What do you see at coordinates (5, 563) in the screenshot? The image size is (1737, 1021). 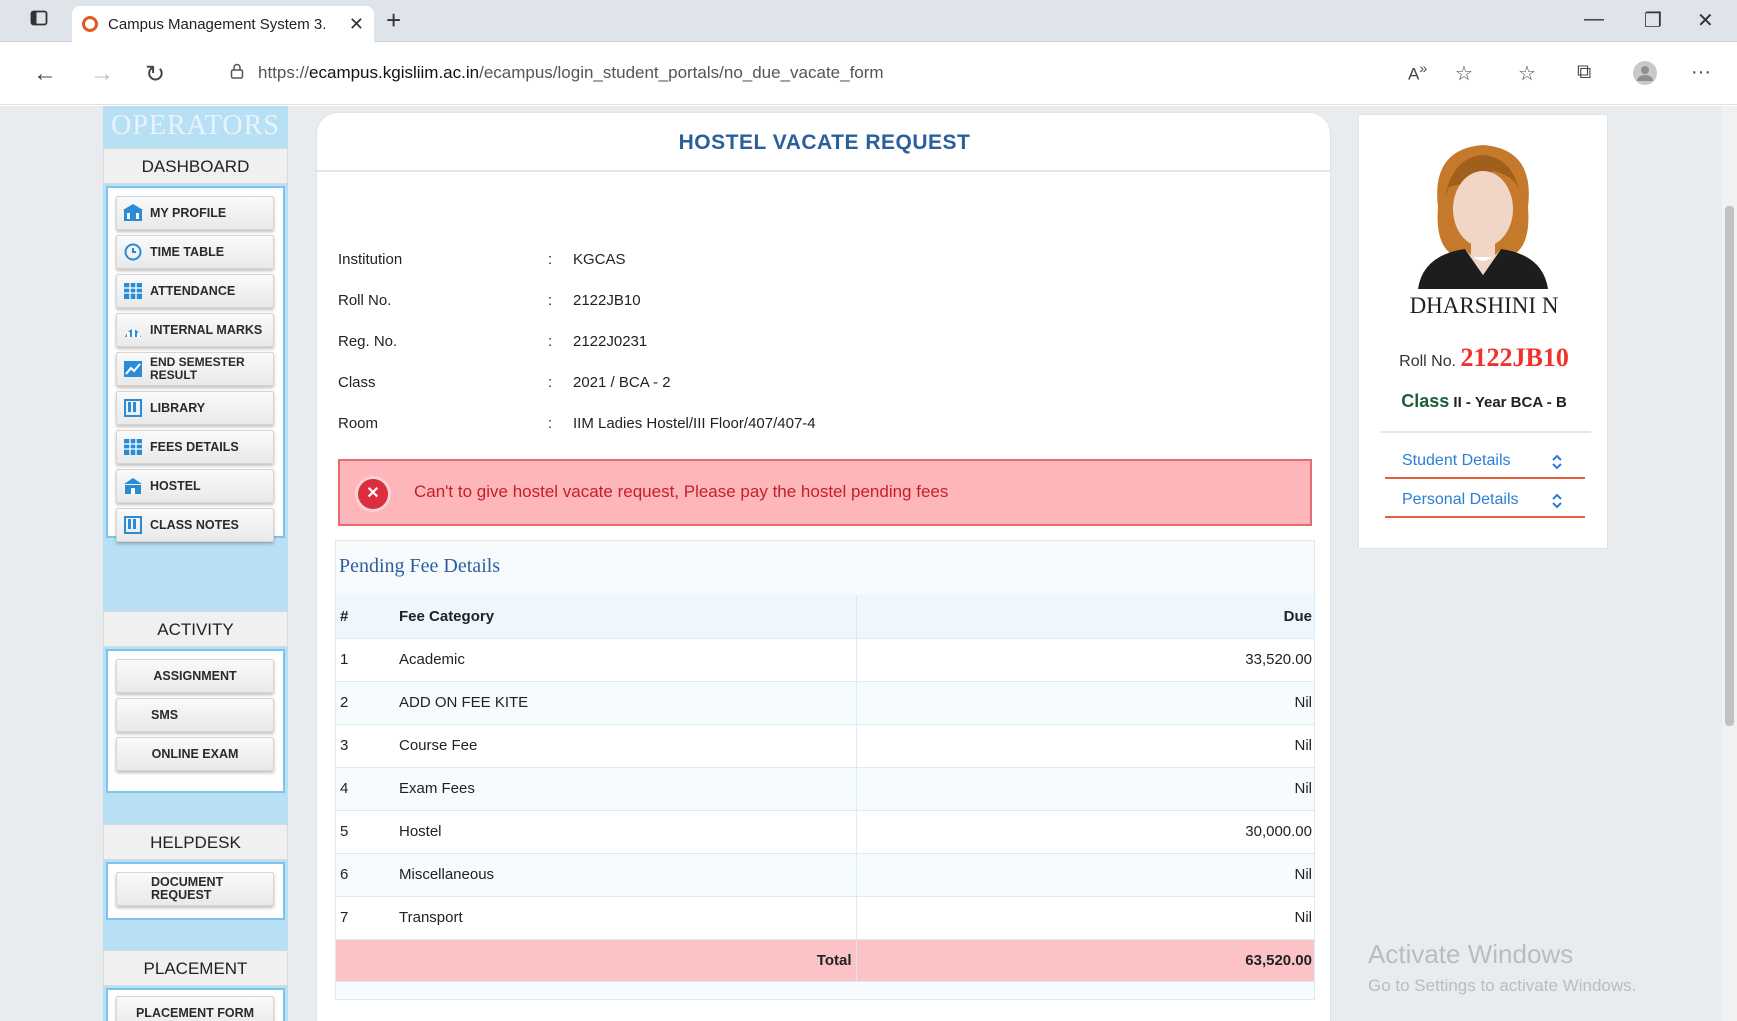 I see `window-left-edge` at bounding box center [5, 563].